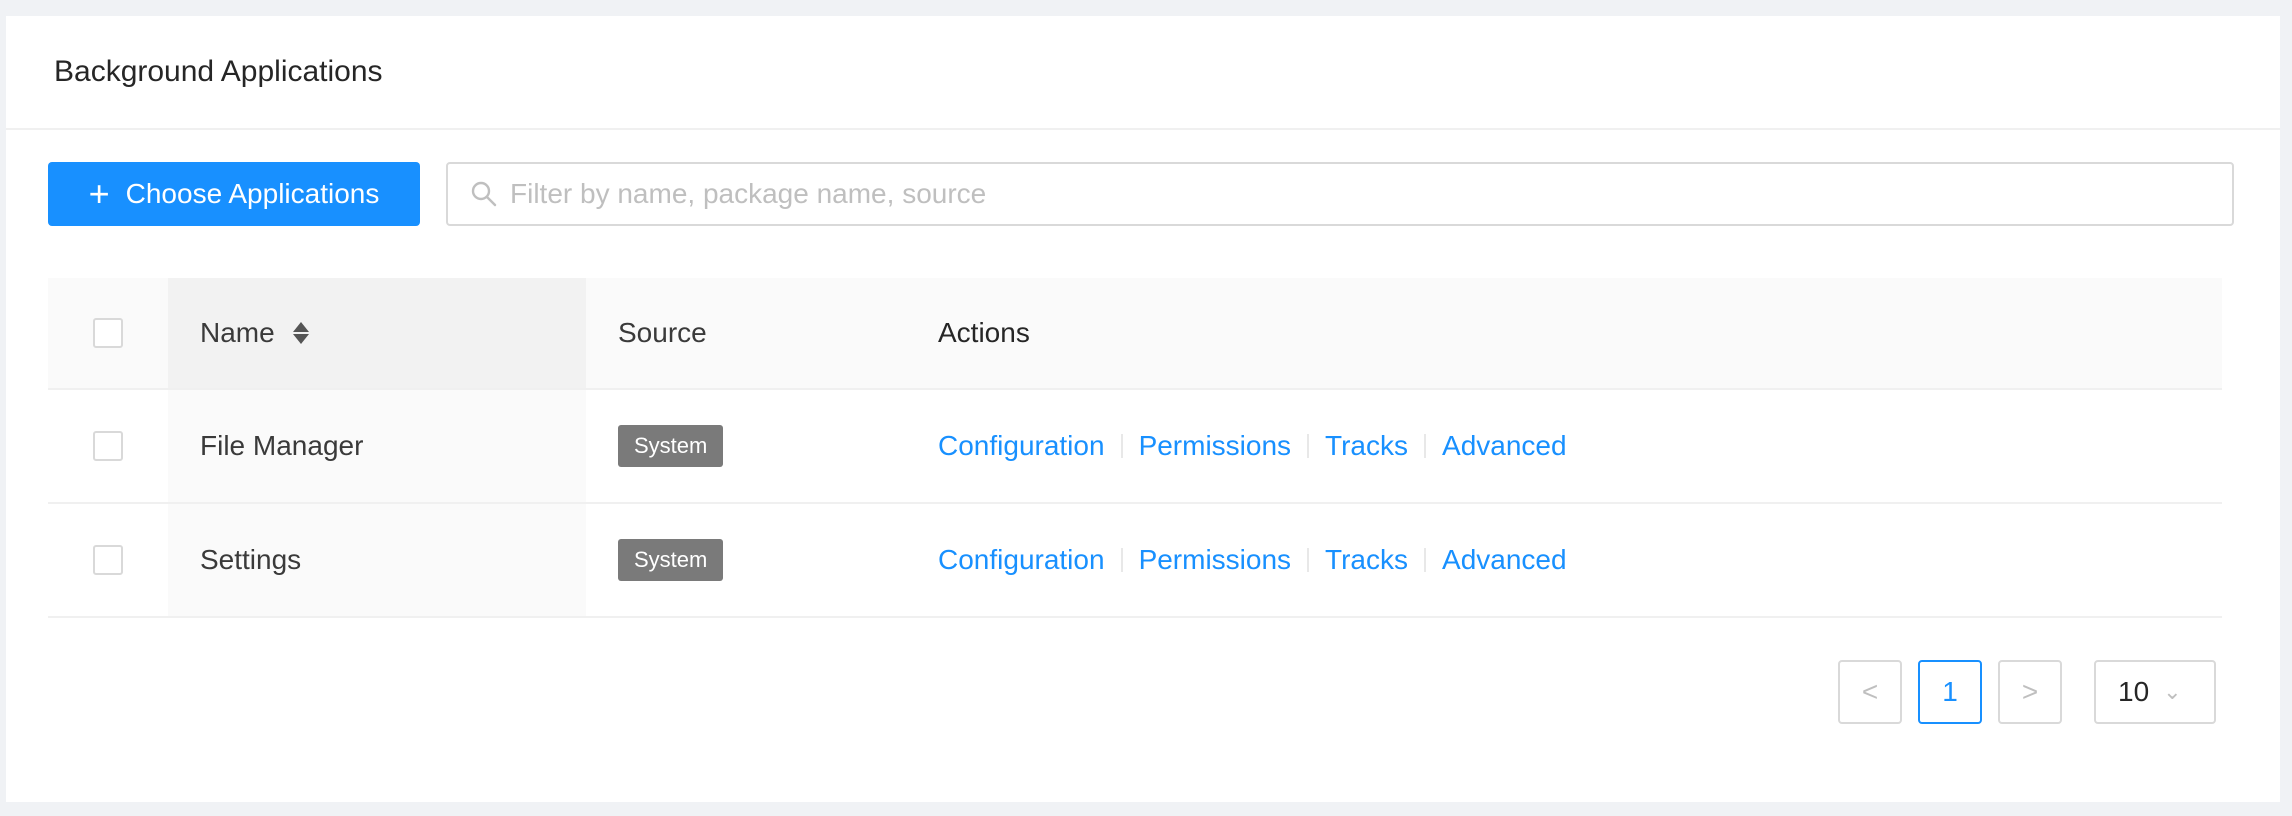  Describe the element at coordinates (662, 332) in the screenshot. I see `column-source-label: Source` at that location.